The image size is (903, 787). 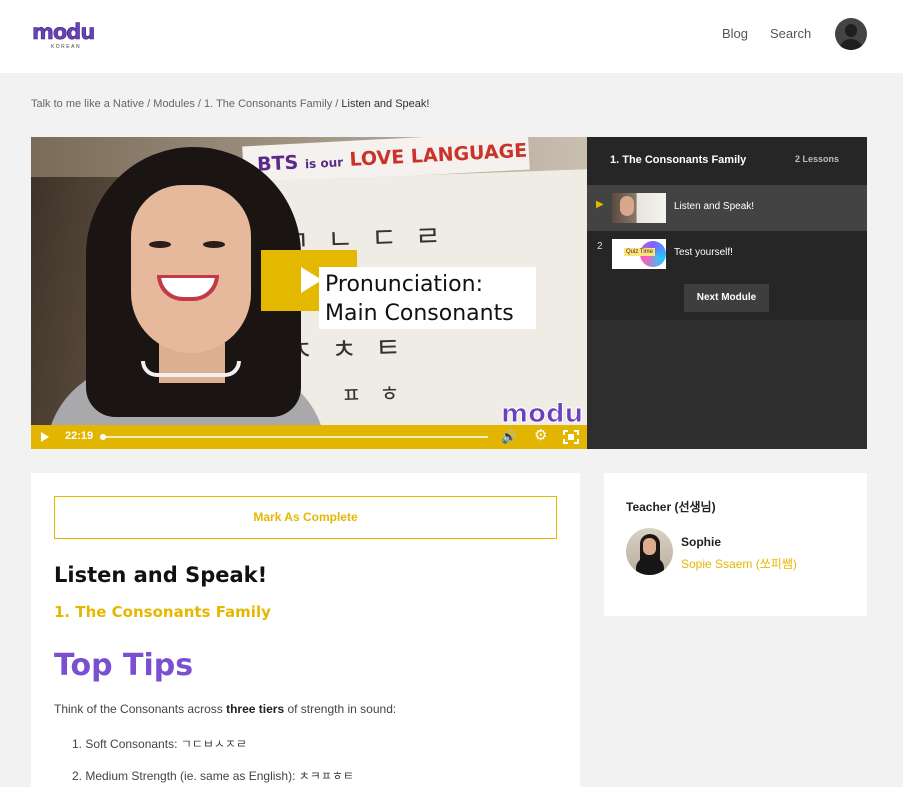 I want to click on logo-wordmark: modu, so click(x=64, y=32).